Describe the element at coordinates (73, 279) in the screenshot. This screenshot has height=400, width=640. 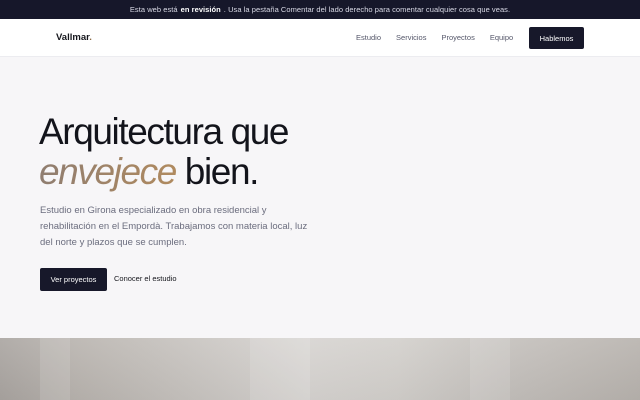
I see `ver-proyectos-button: Ver proyectos` at that location.